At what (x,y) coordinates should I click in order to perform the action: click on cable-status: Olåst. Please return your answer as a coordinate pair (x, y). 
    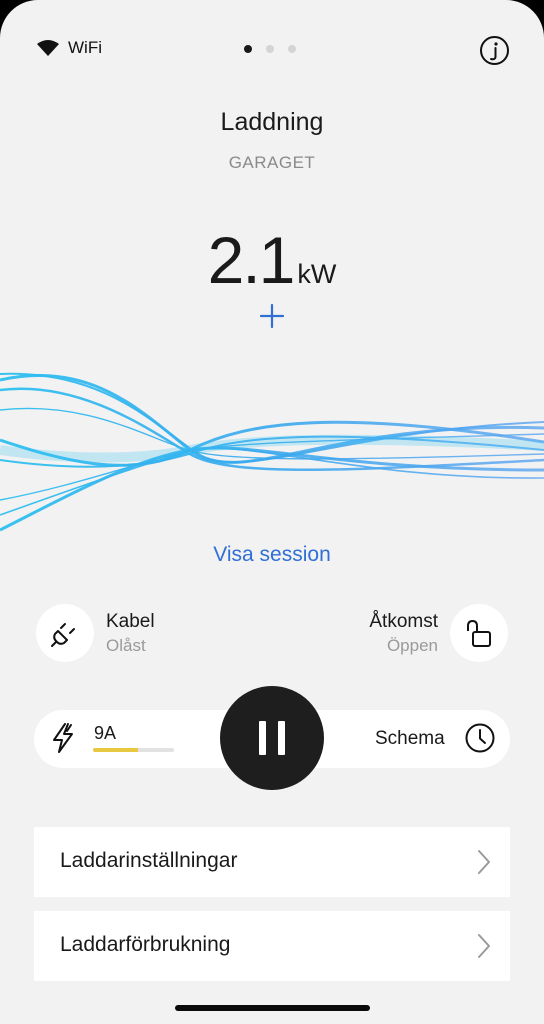
    Looking at the image, I should click on (126, 645).